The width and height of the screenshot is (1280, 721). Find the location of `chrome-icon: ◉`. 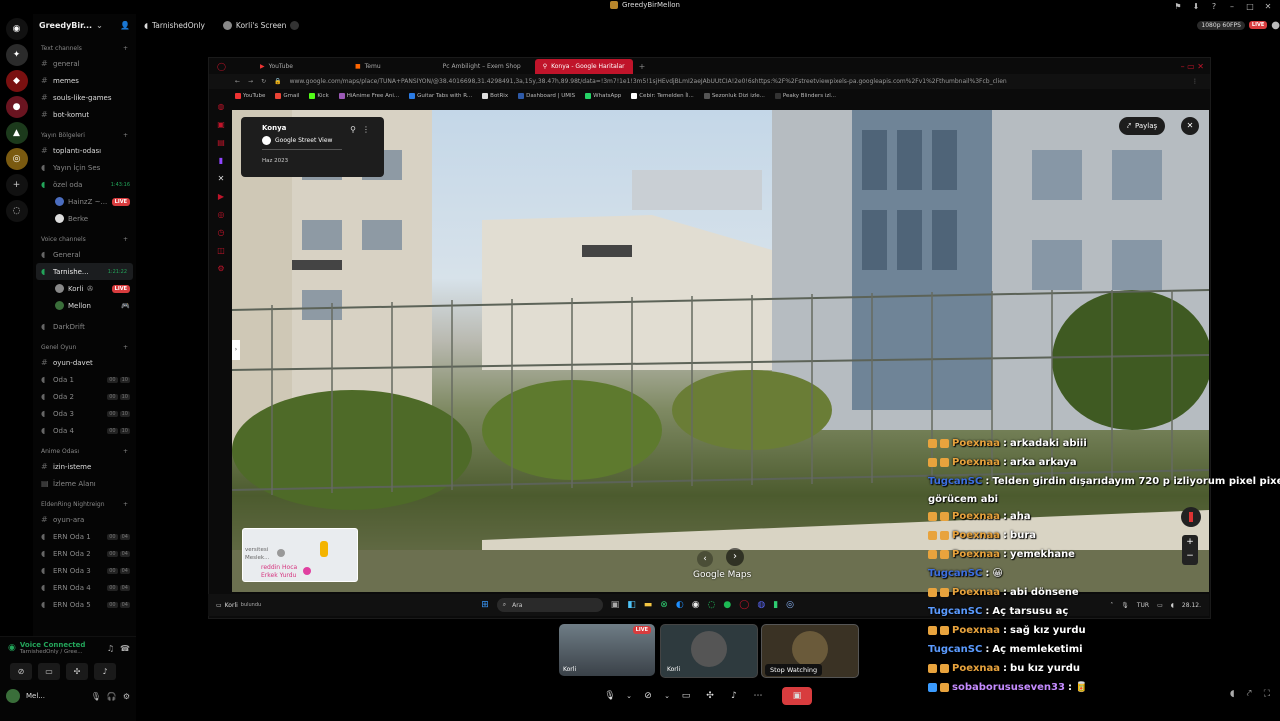

chrome-icon: ◉ is located at coordinates (696, 605).